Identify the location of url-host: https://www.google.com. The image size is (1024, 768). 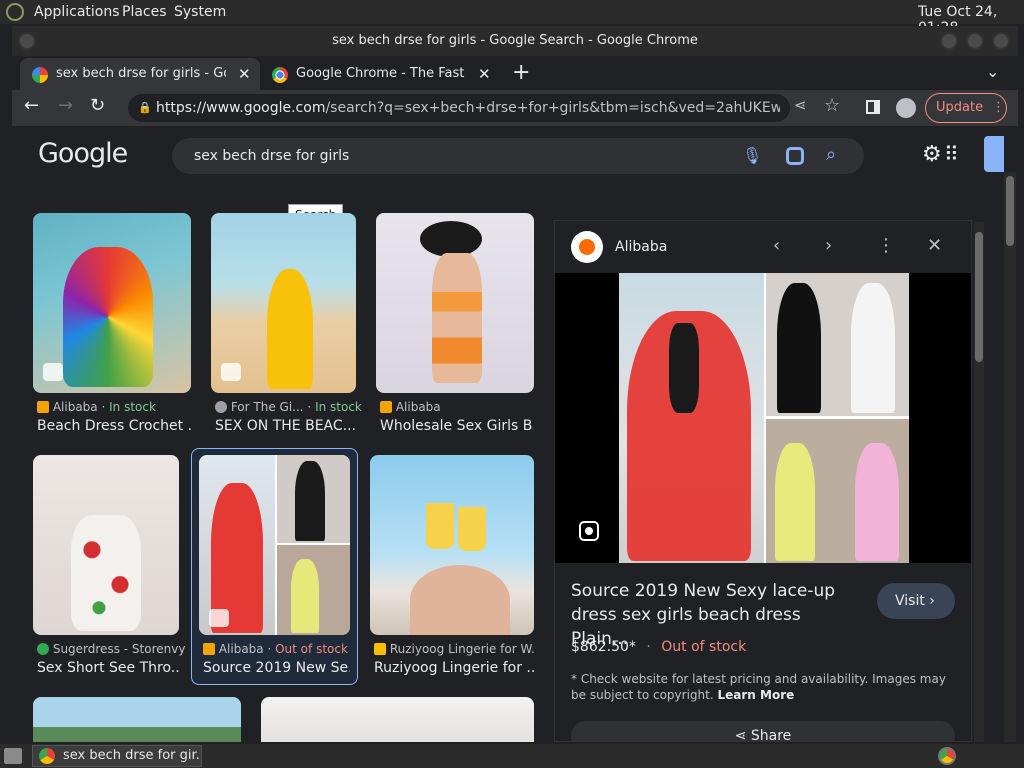
(241, 108).